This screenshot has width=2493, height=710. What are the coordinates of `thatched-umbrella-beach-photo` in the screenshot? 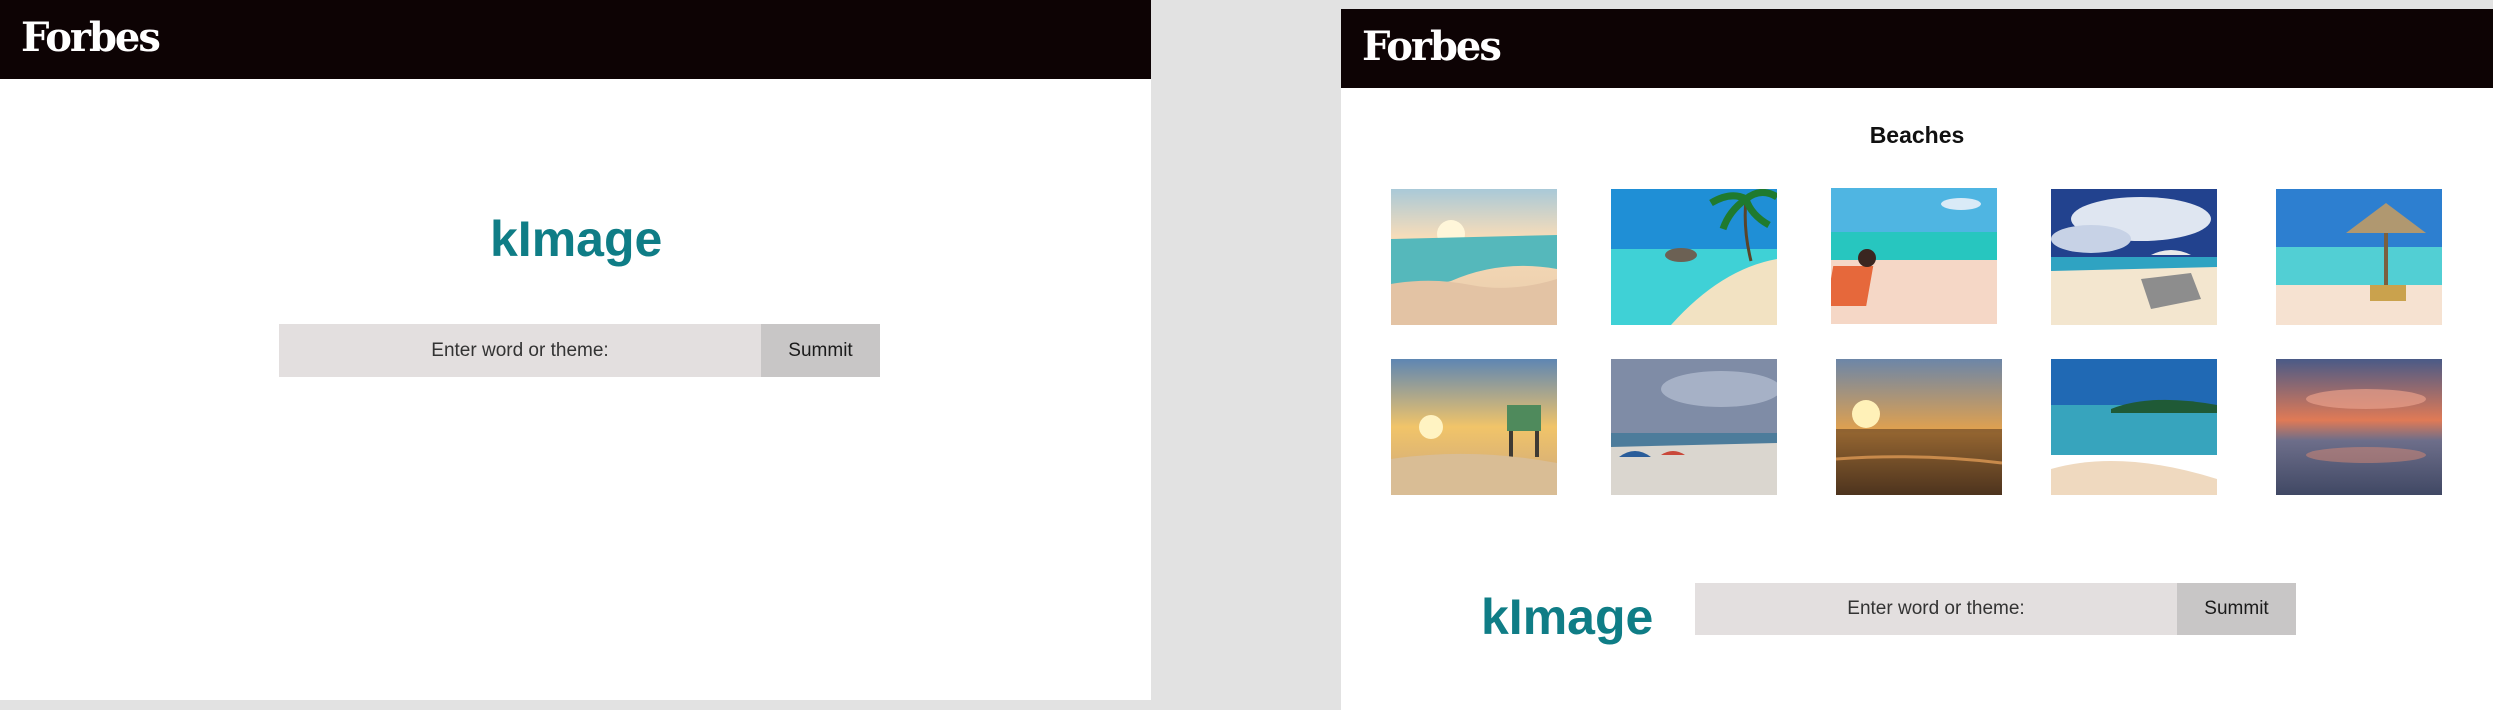 It's located at (2359, 257).